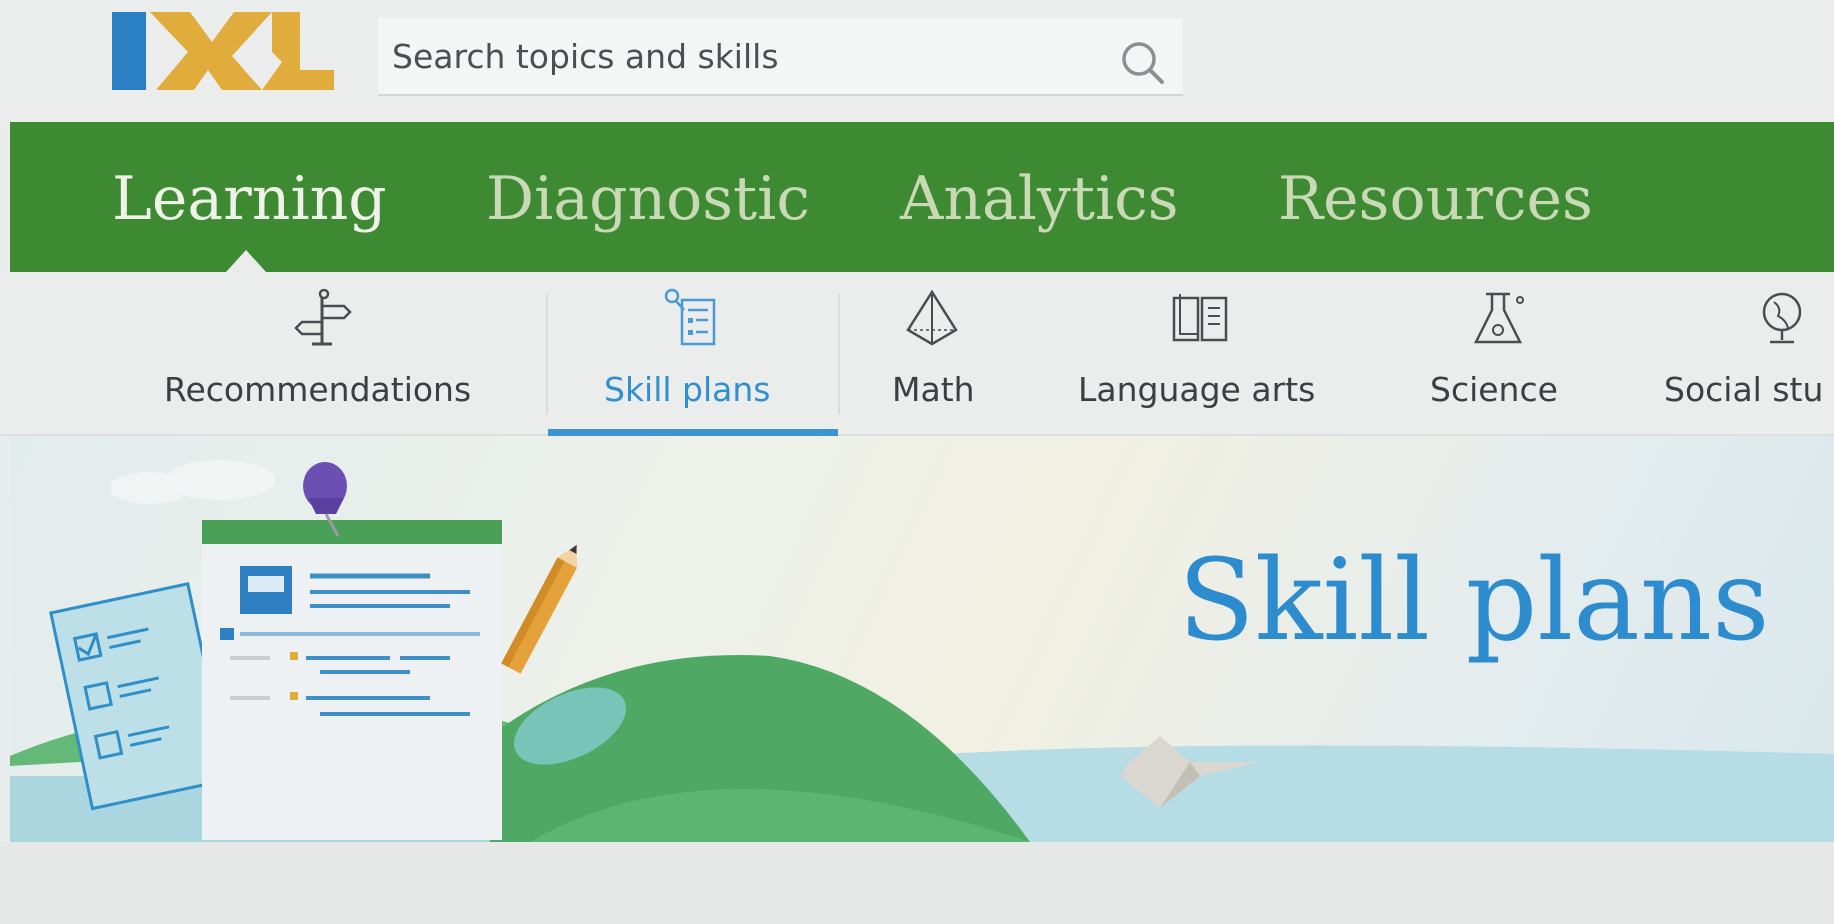 Image resolution: width=1834 pixels, height=924 pixels. I want to click on subnav-label: Recommendations, so click(318, 389).